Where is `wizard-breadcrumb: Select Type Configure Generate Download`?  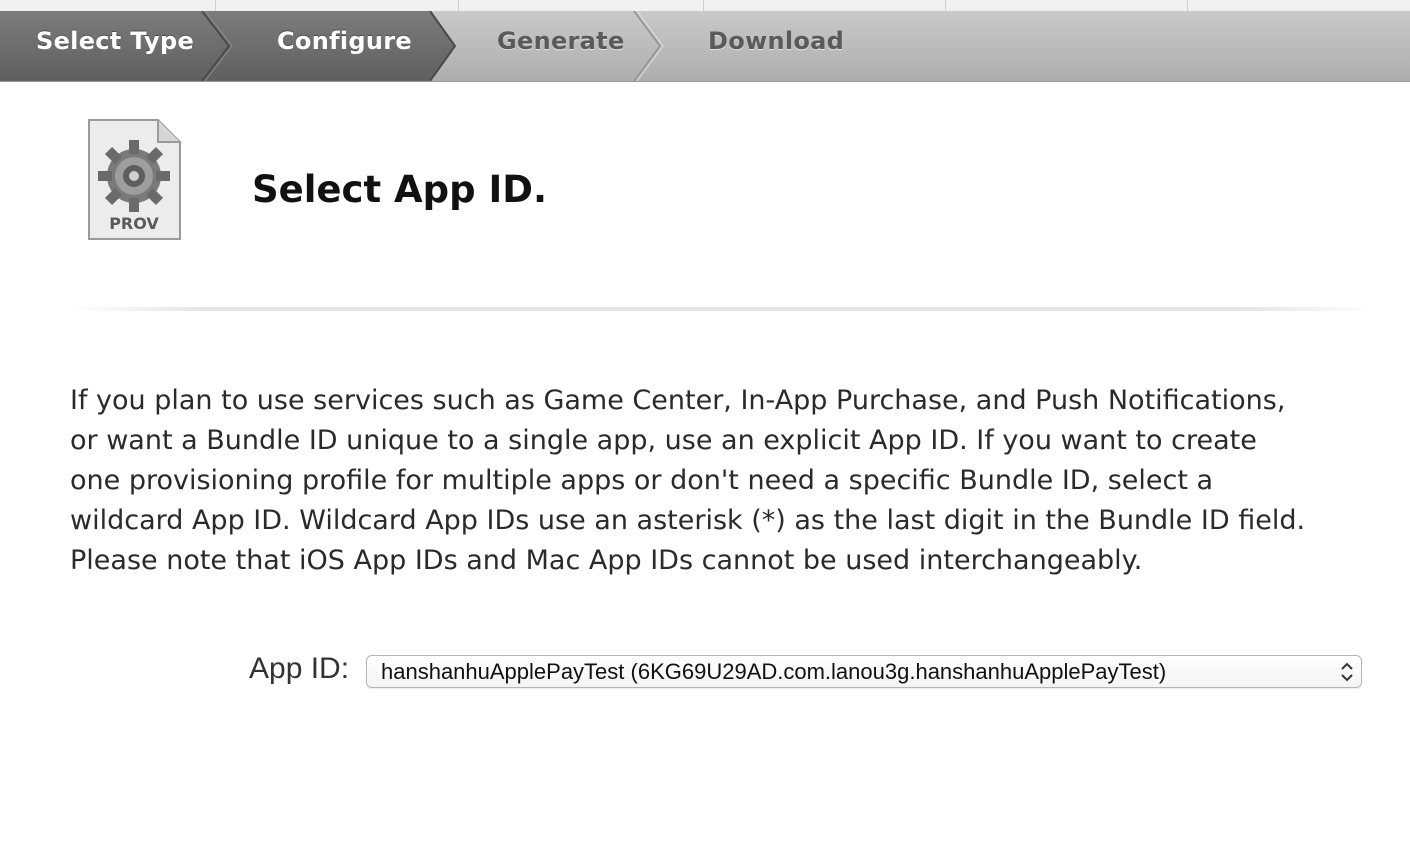 wizard-breadcrumb: Select Type Configure Generate Download is located at coordinates (705, 46).